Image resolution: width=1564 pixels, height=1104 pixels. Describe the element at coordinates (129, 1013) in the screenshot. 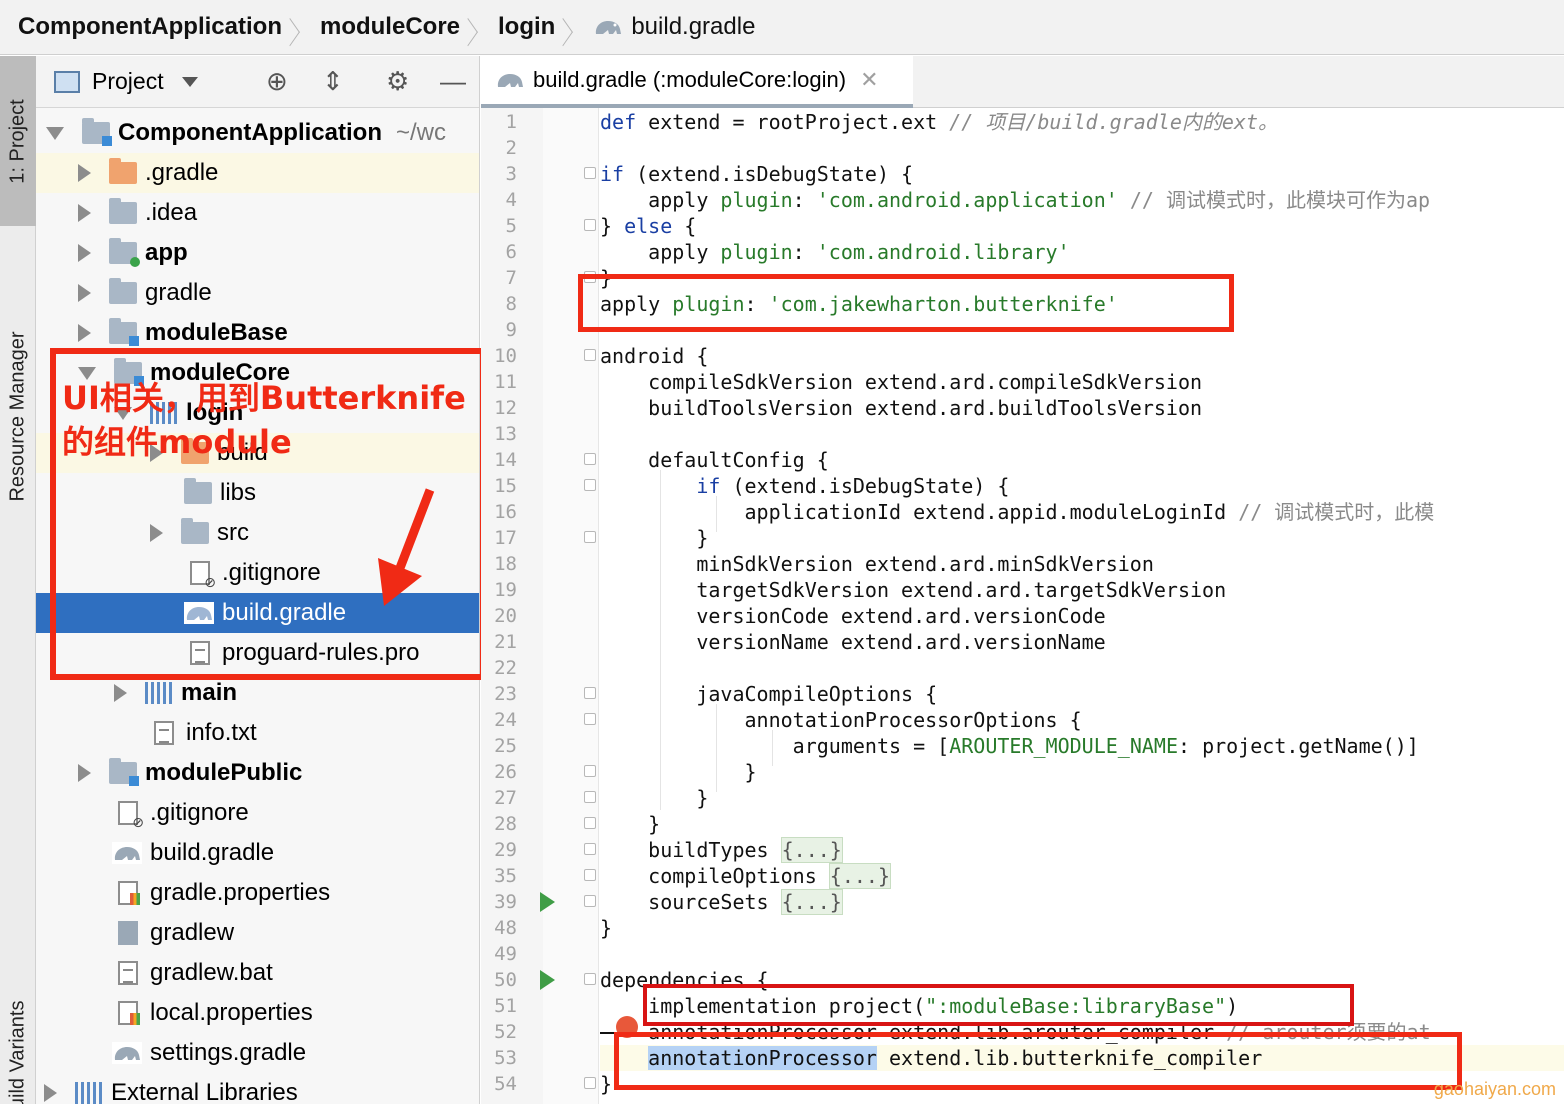

I see `properties-file-icon` at that location.